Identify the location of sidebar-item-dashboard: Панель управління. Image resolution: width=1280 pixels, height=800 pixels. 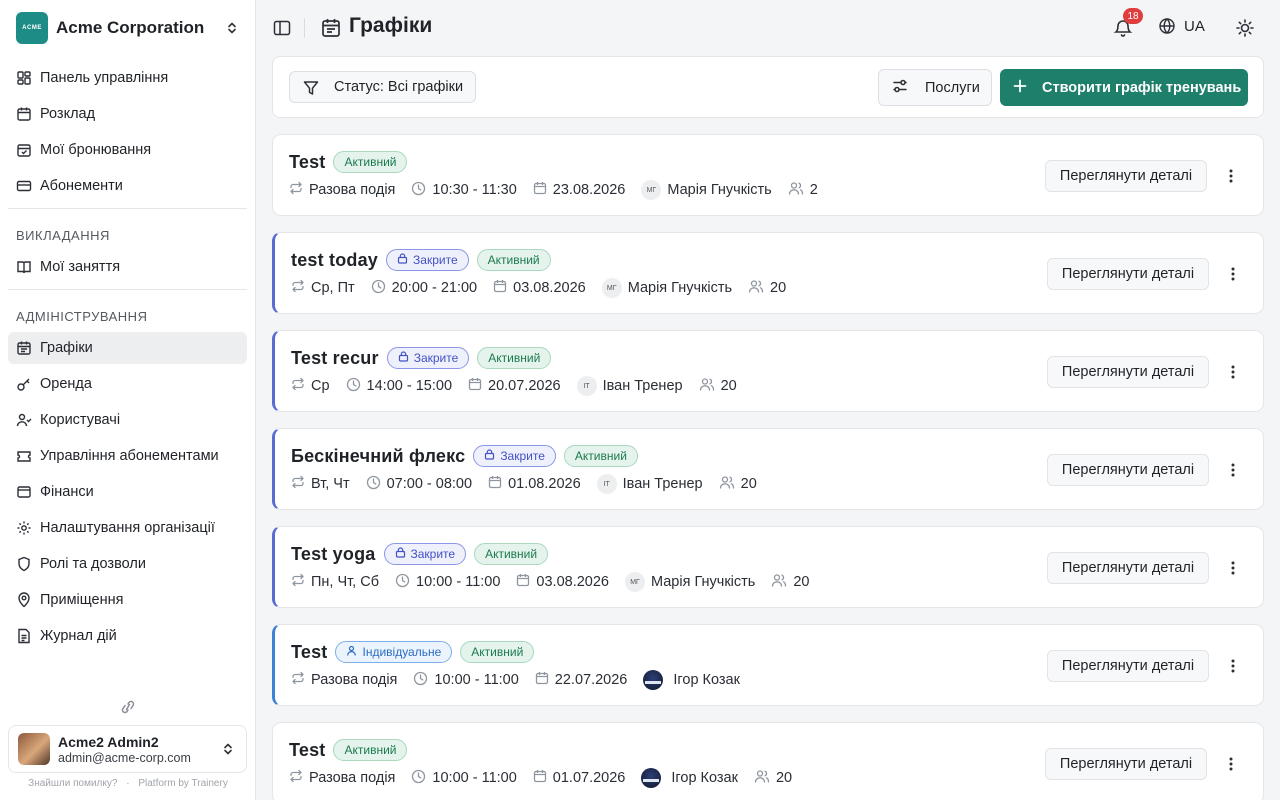
(127, 78).